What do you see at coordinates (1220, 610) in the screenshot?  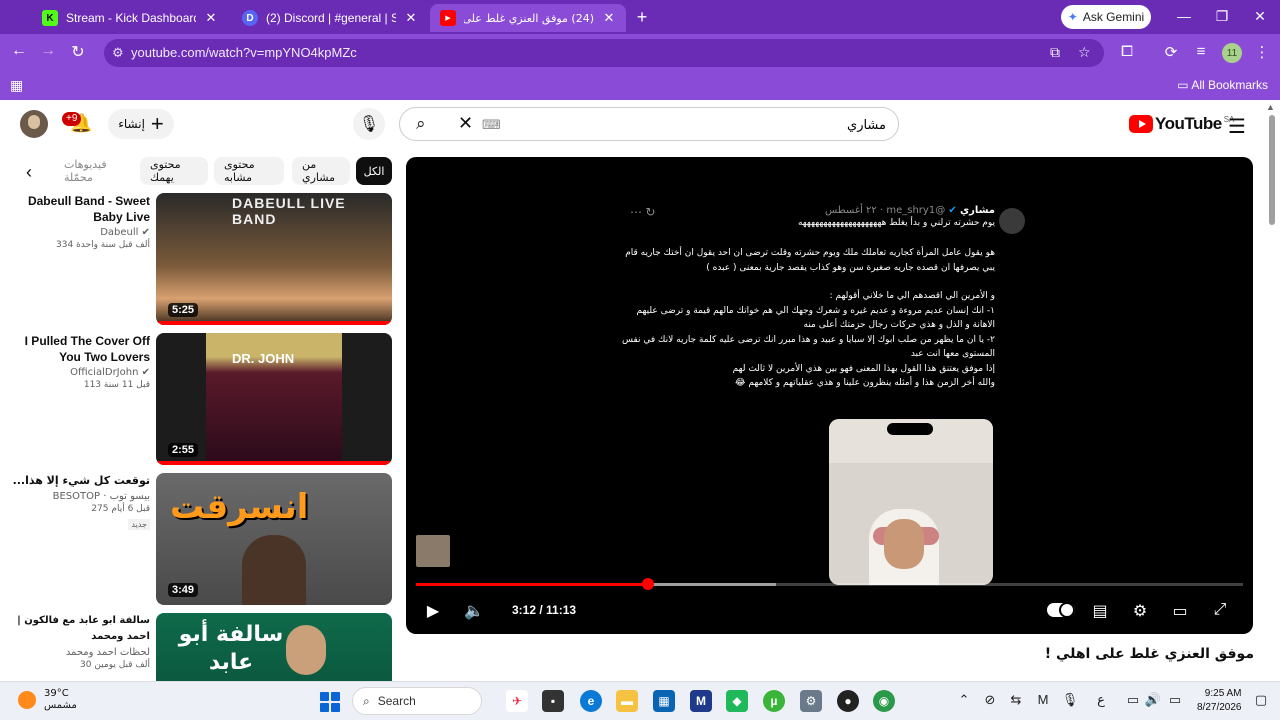 I see `fullscreen-icon: ⤢` at bounding box center [1220, 610].